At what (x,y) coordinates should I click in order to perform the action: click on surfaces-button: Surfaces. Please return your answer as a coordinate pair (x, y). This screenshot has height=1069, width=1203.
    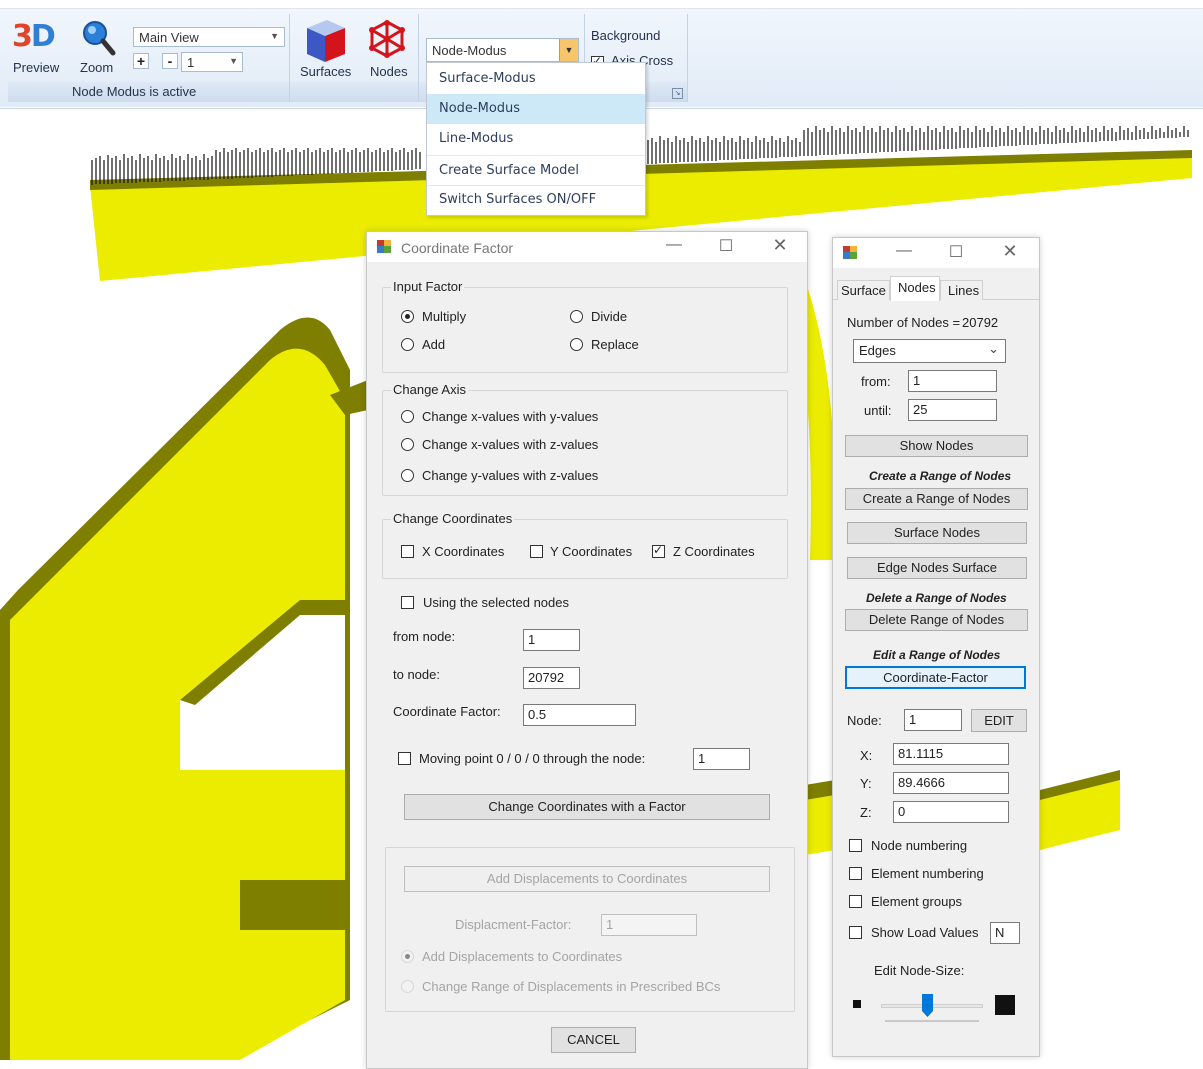
    Looking at the image, I should click on (327, 48).